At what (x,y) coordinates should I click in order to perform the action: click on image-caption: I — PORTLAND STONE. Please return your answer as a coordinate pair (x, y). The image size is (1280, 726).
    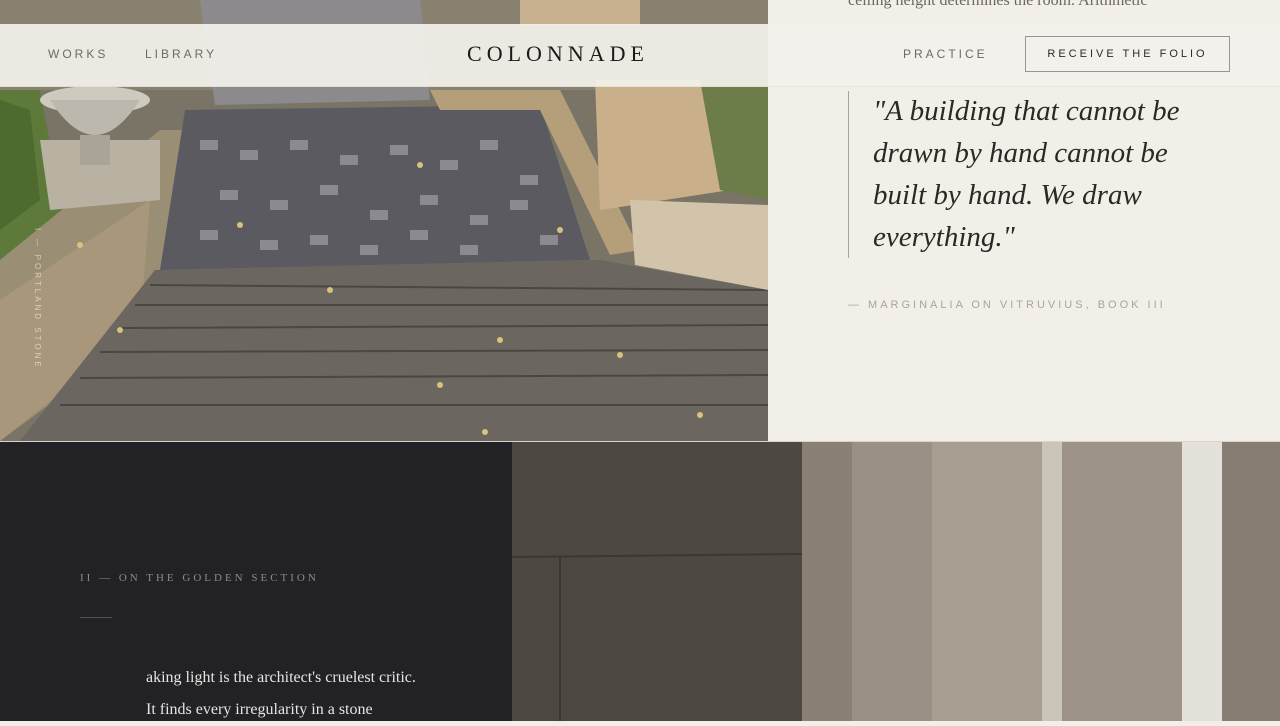
    Looking at the image, I should click on (37, 299).